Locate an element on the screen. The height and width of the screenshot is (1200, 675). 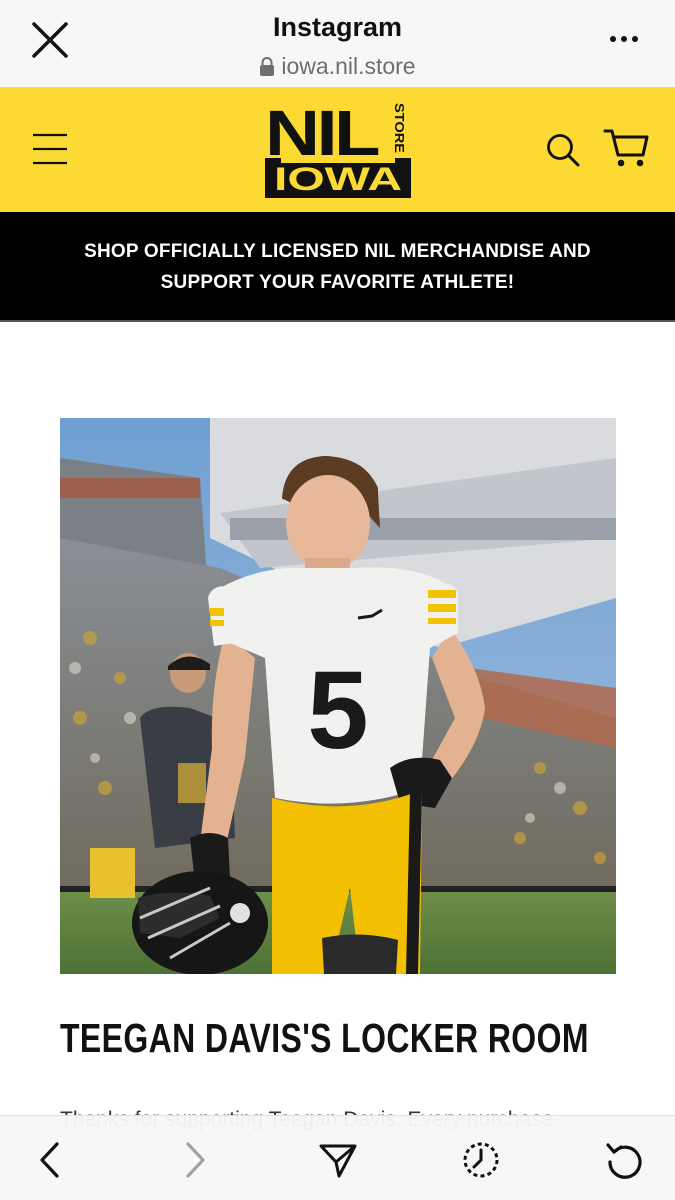
jersey-number: 5 is located at coordinates (337, 710).